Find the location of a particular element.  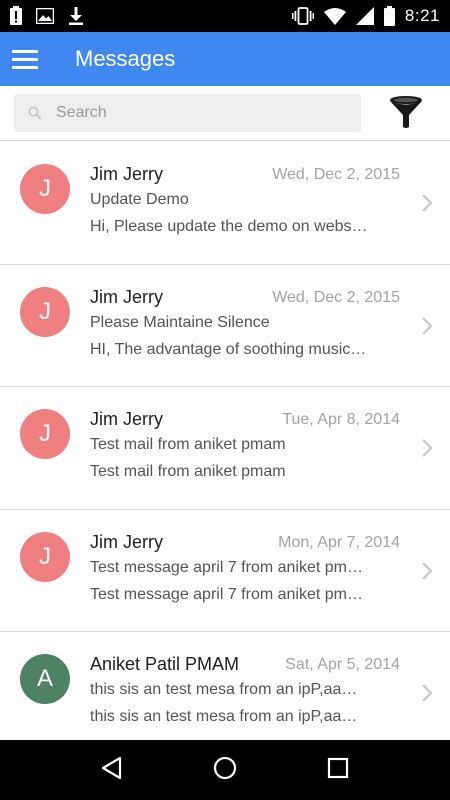

signal-icon is located at coordinates (364, 16).